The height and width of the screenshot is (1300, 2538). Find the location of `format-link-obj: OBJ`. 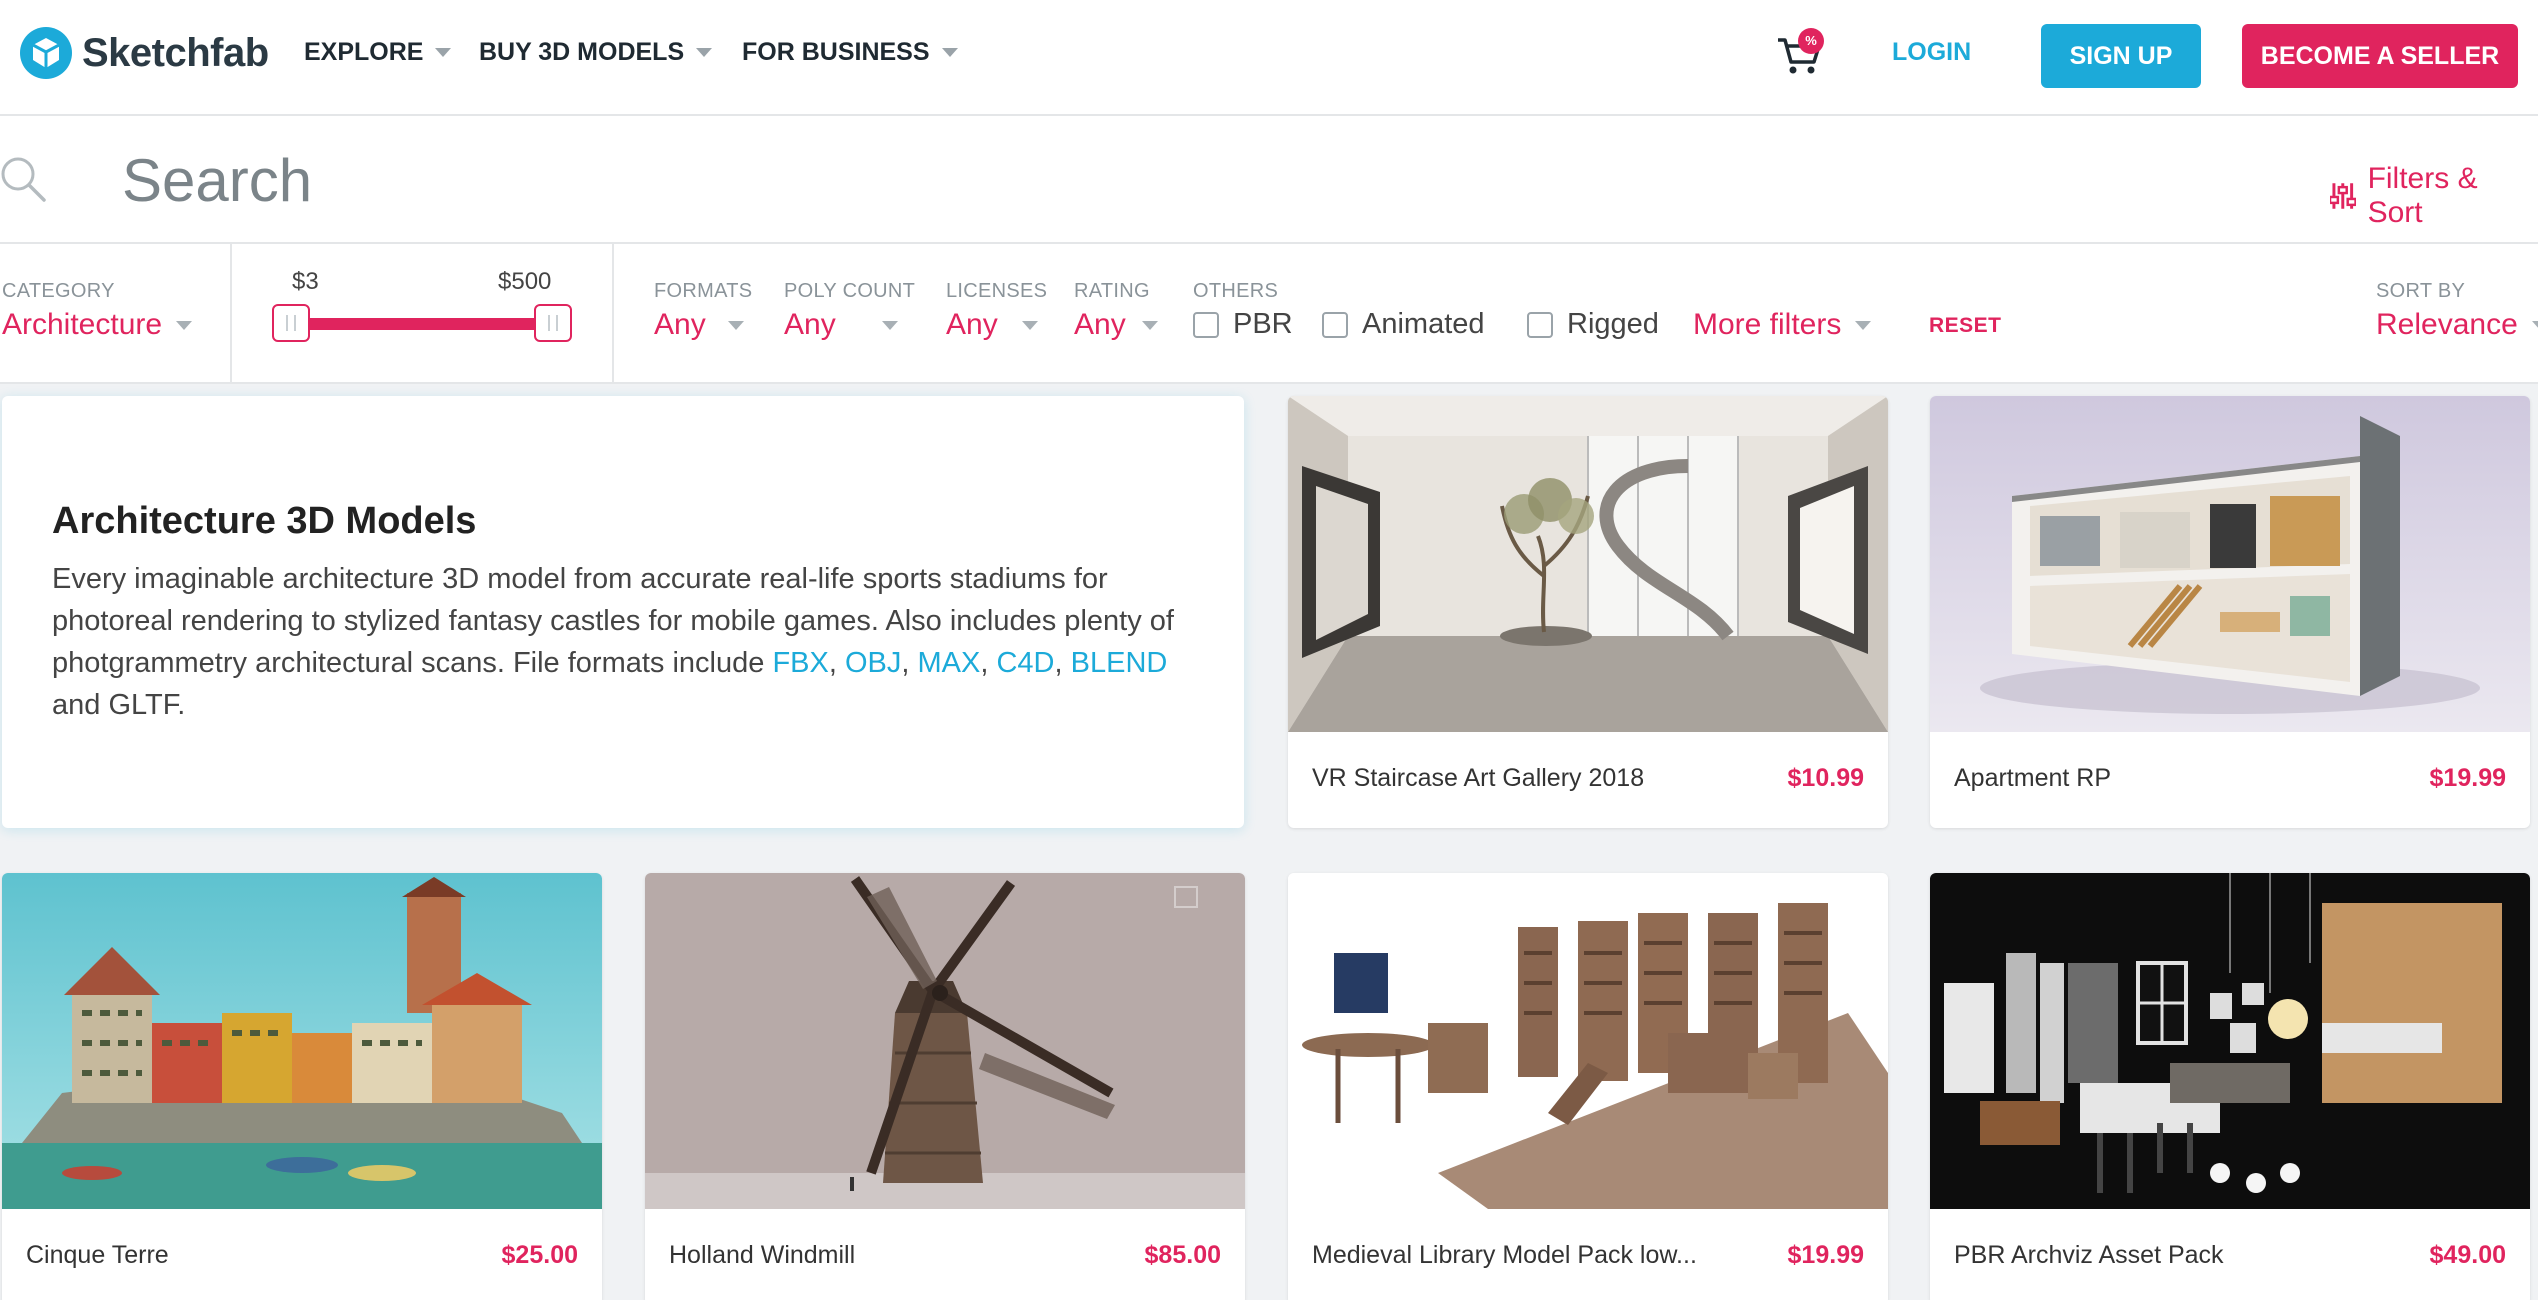

format-link-obj: OBJ is located at coordinates (873, 663).